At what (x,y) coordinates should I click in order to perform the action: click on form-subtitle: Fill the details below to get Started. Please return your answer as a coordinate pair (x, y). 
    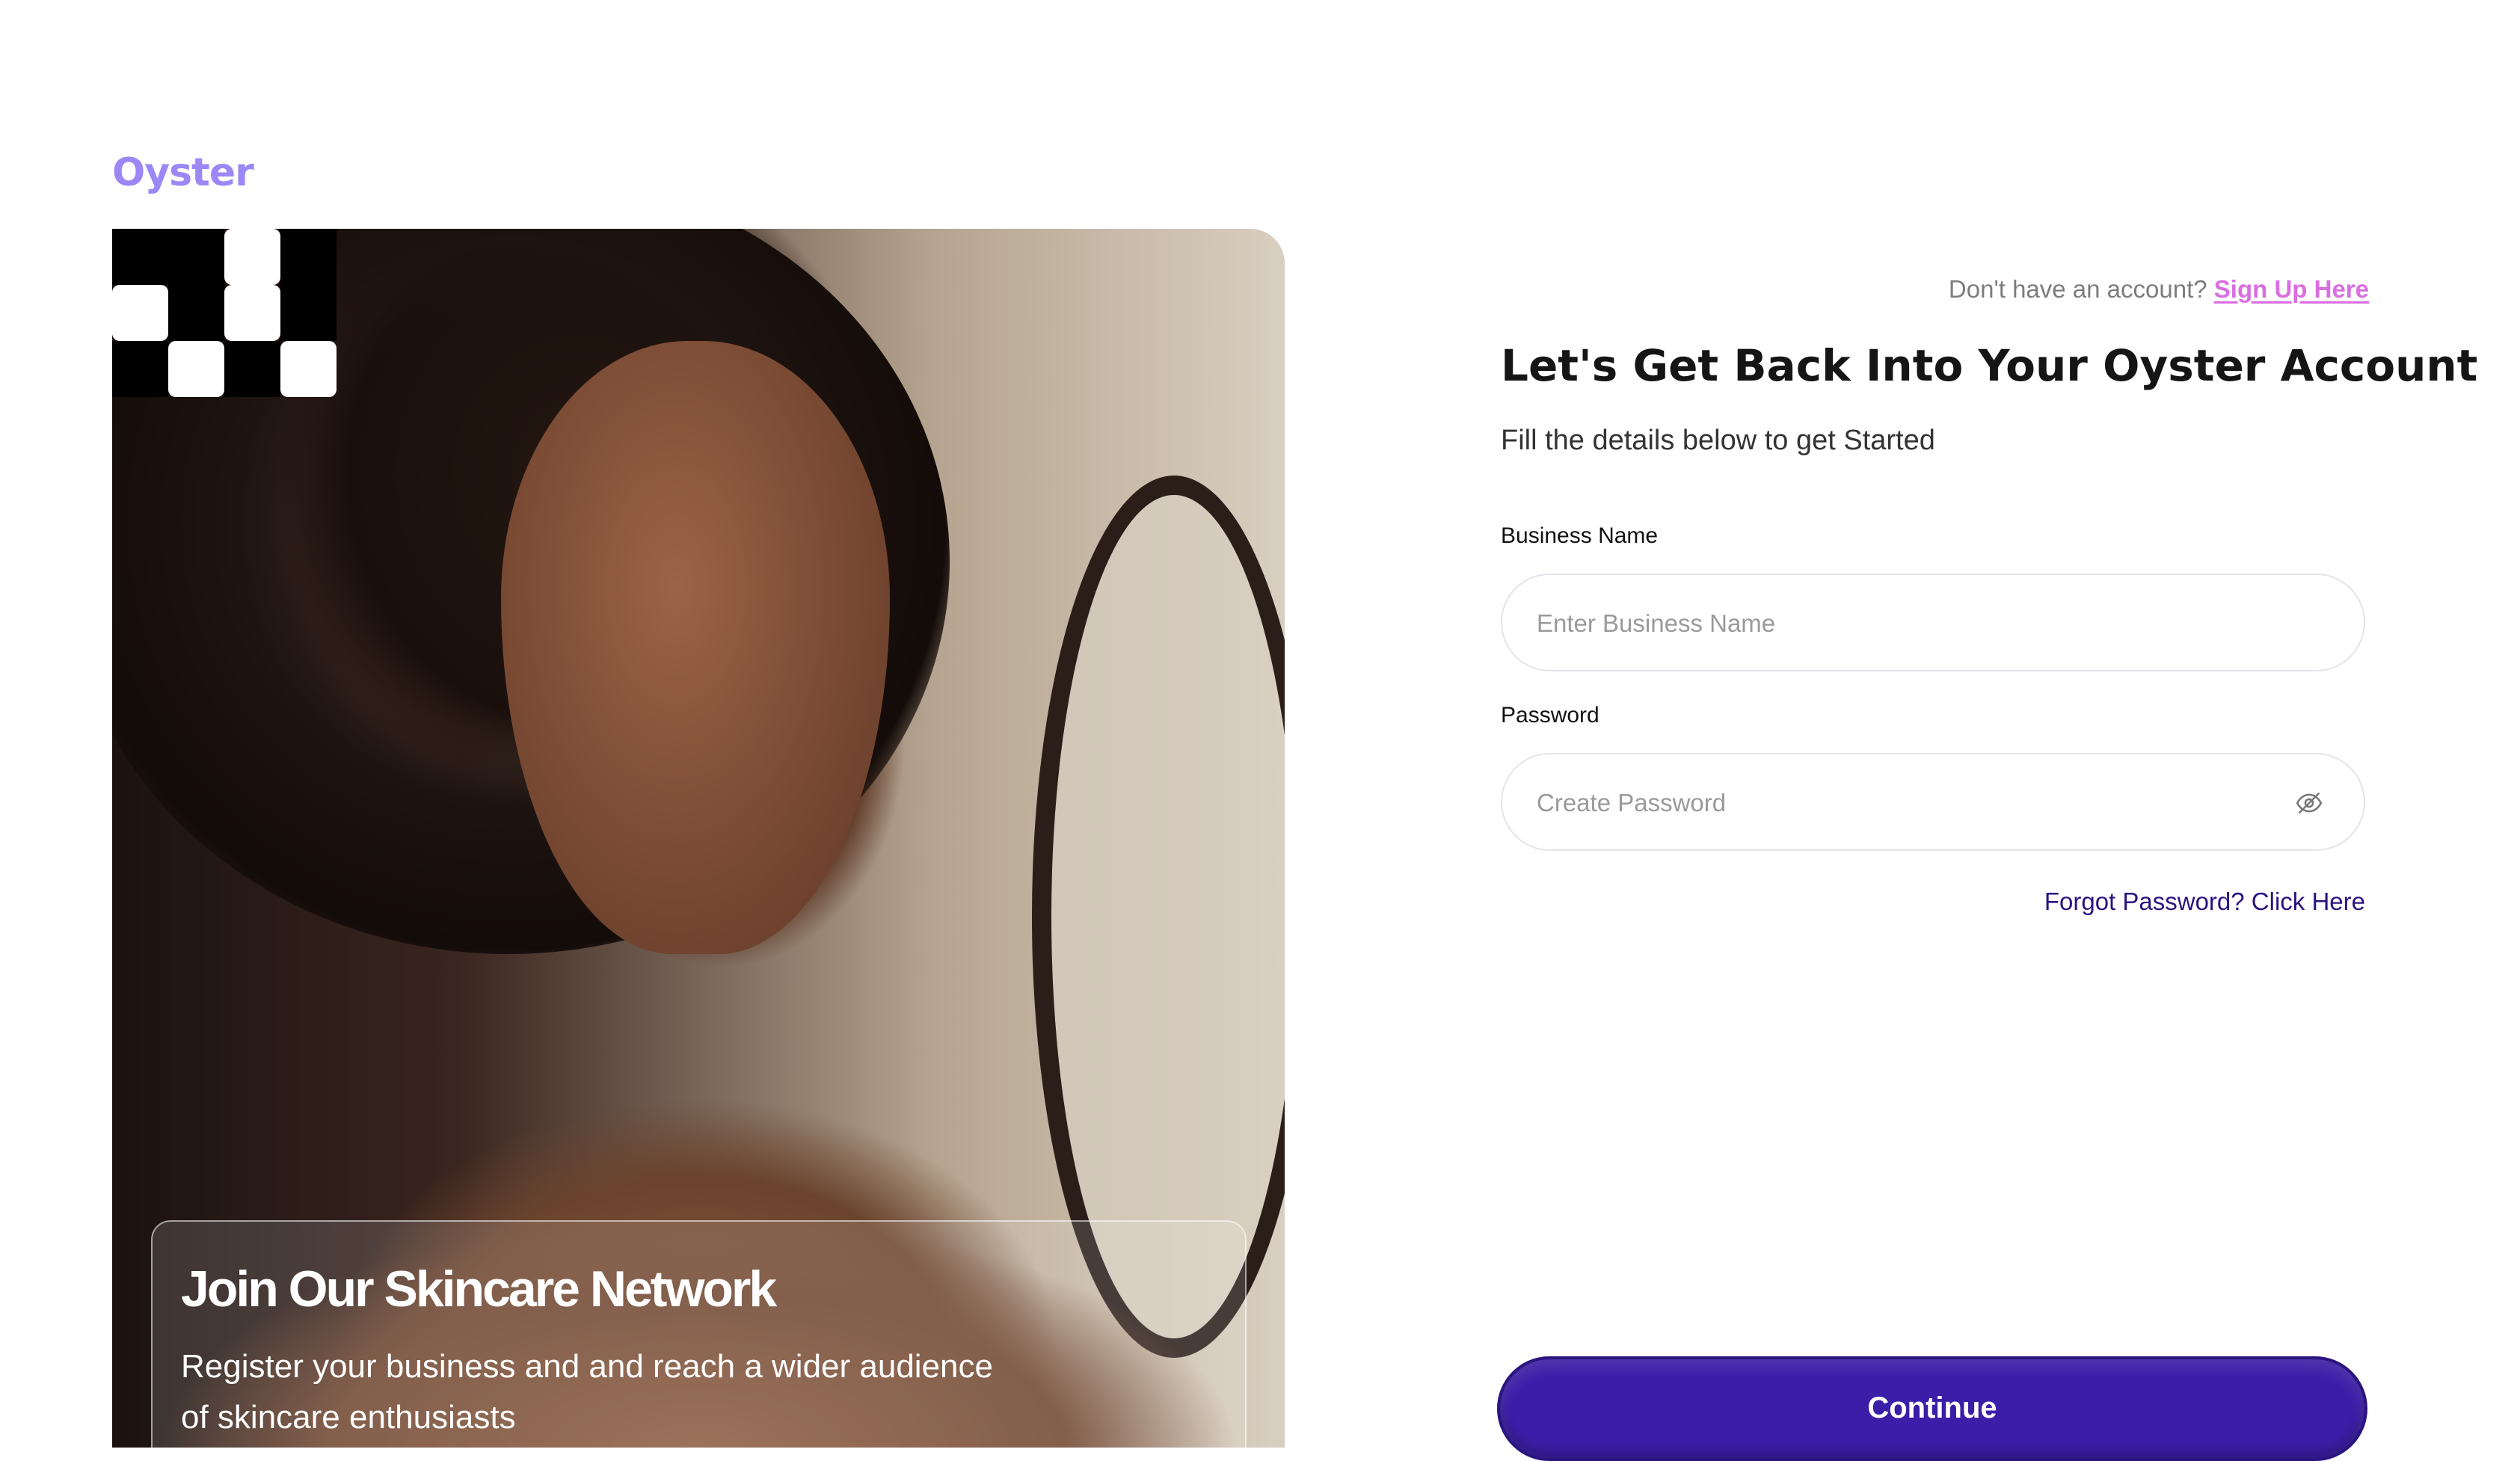
    Looking at the image, I should click on (1718, 440).